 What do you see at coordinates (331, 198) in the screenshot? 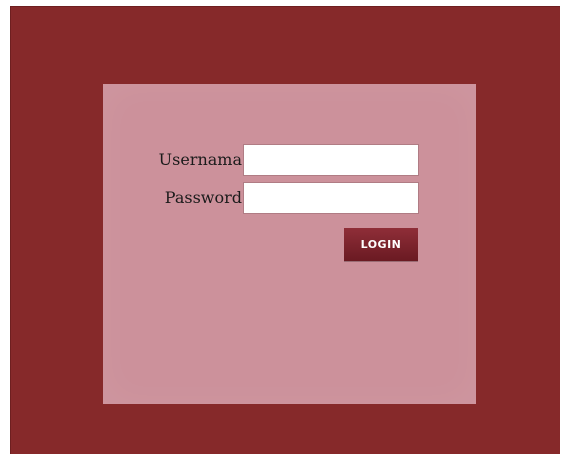
I see `password-input` at bounding box center [331, 198].